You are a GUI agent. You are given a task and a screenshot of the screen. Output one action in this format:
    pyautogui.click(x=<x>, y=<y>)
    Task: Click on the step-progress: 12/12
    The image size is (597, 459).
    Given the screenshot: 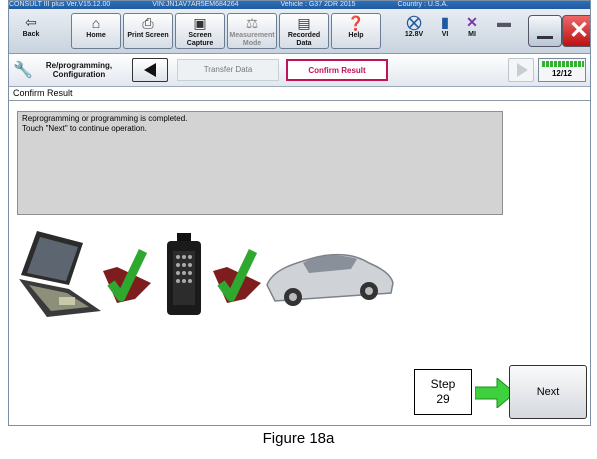 What is the action you would take?
    pyautogui.click(x=562, y=70)
    